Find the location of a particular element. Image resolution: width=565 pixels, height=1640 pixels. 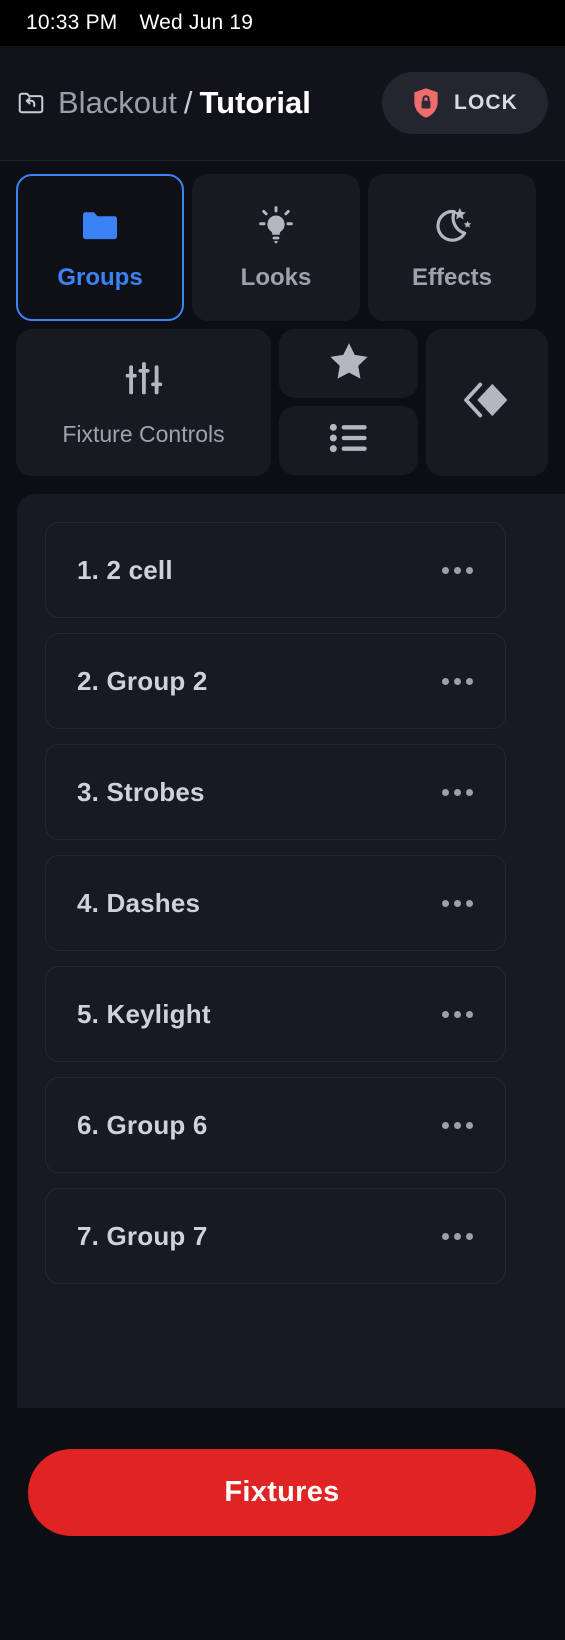

lock-button: LOCK is located at coordinates (465, 103).